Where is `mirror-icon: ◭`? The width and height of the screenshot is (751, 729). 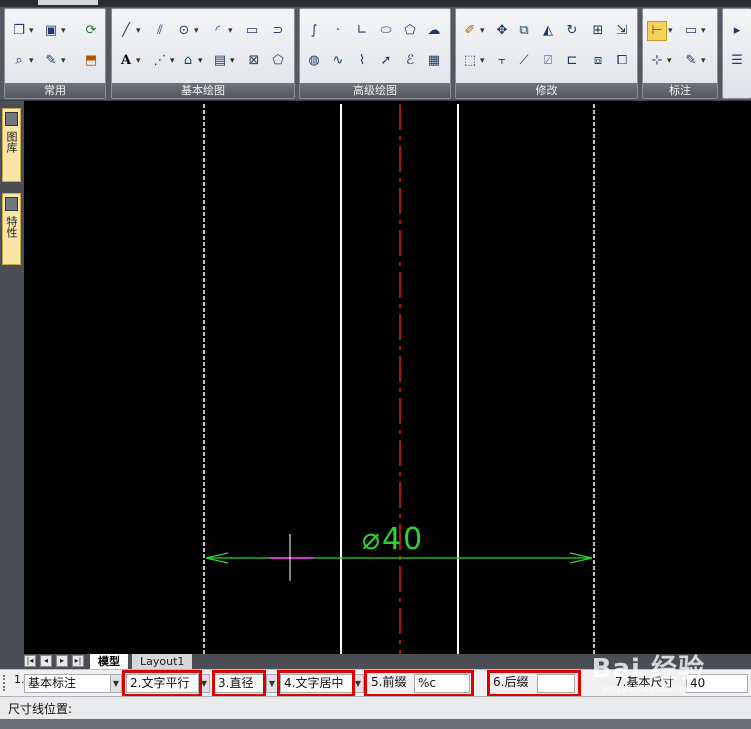 mirror-icon: ◭ is located at coordinates (548, 31).